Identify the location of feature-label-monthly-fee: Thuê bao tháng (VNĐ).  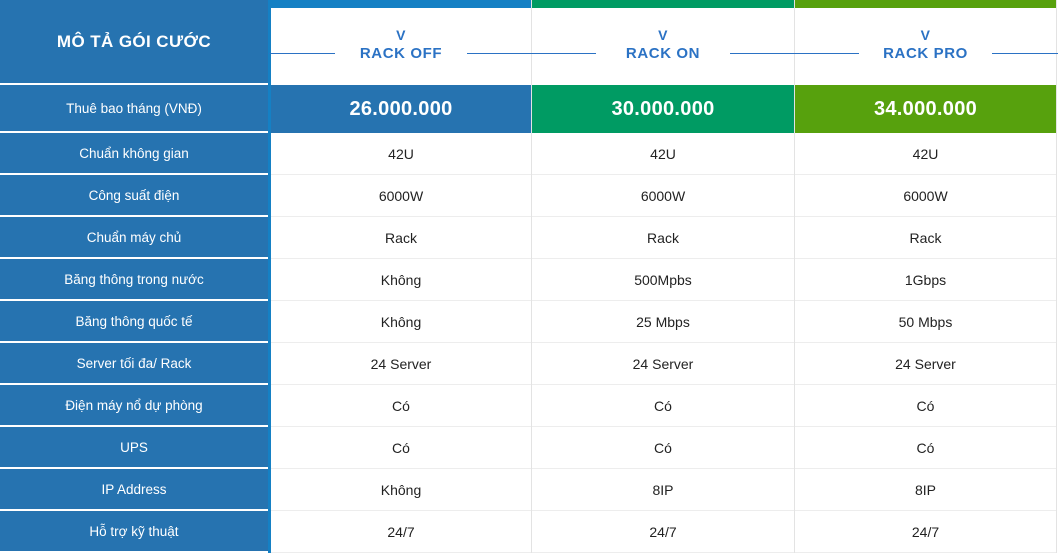
(134, 109).